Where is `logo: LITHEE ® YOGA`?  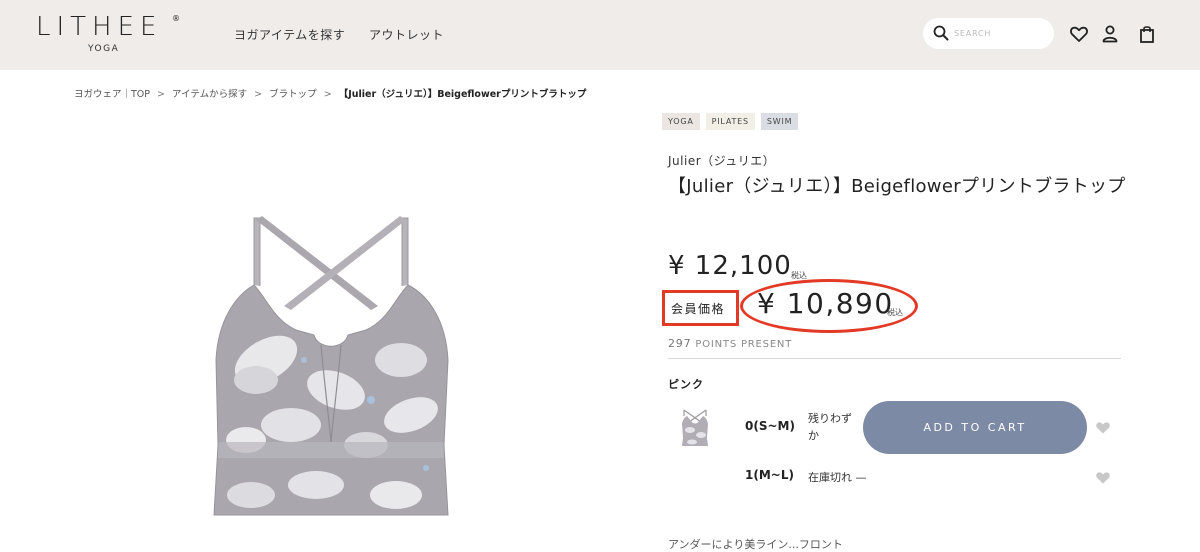
logo: LITHEE ® YOGA is located at coordinates (111, 35).